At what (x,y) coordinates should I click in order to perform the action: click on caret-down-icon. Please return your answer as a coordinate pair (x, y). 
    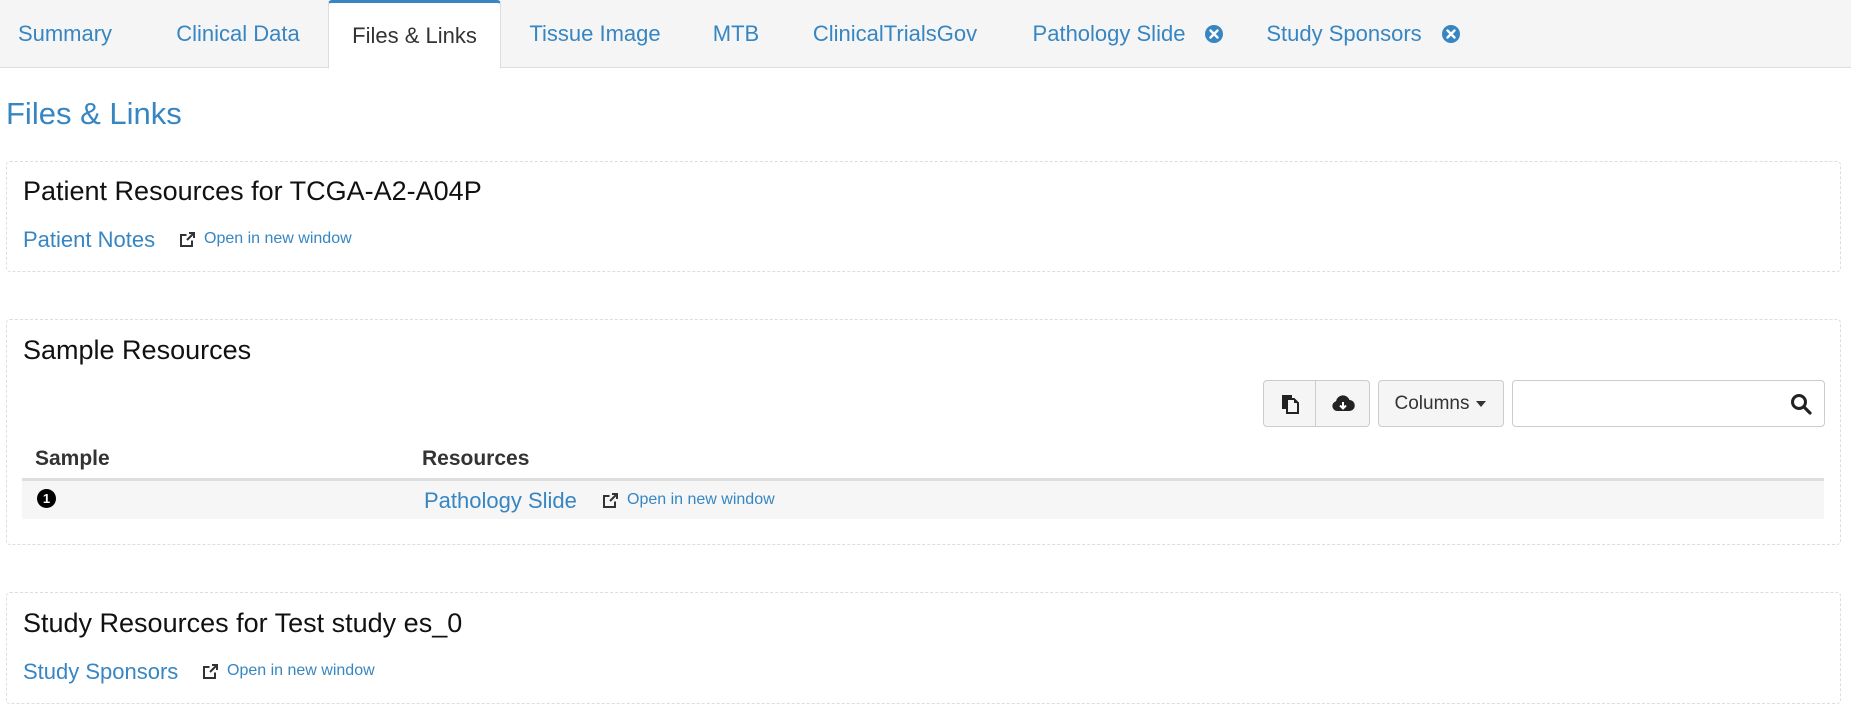
    Looking at the image, I should click on (1481, 403).